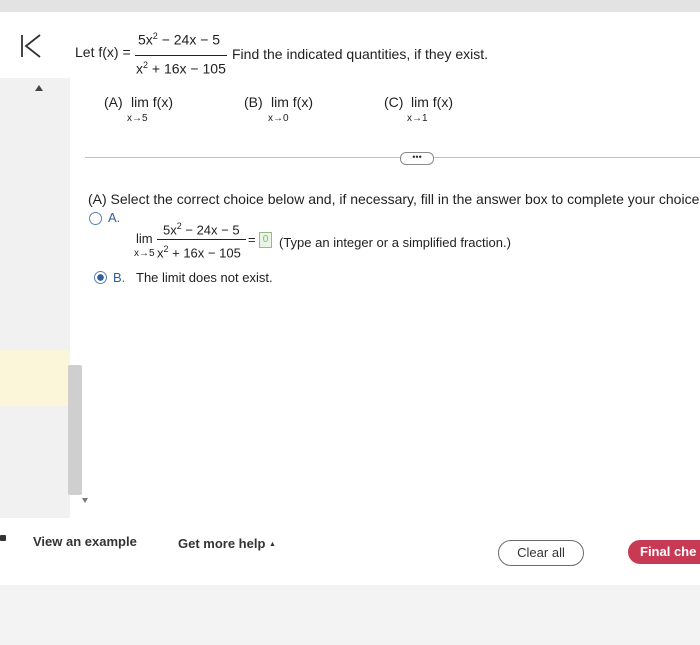 This screenshot has height=645, width=700. I want to click on choice-b-letter: B., so click(119, 277).